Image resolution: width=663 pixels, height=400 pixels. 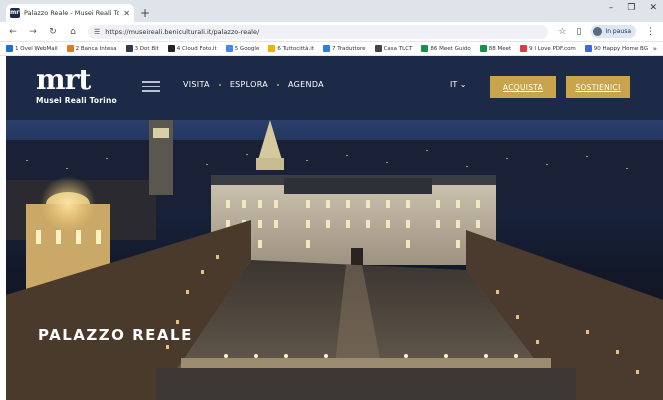 I want to click on window-controls: – ❐ ✕, so click(x=633, y=8).